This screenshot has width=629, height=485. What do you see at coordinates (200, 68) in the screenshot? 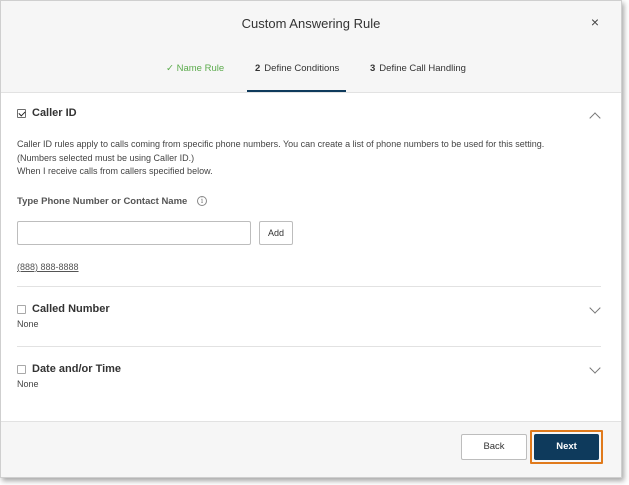
I see `step-label: Name Rule` at bounding box center [200, 68].